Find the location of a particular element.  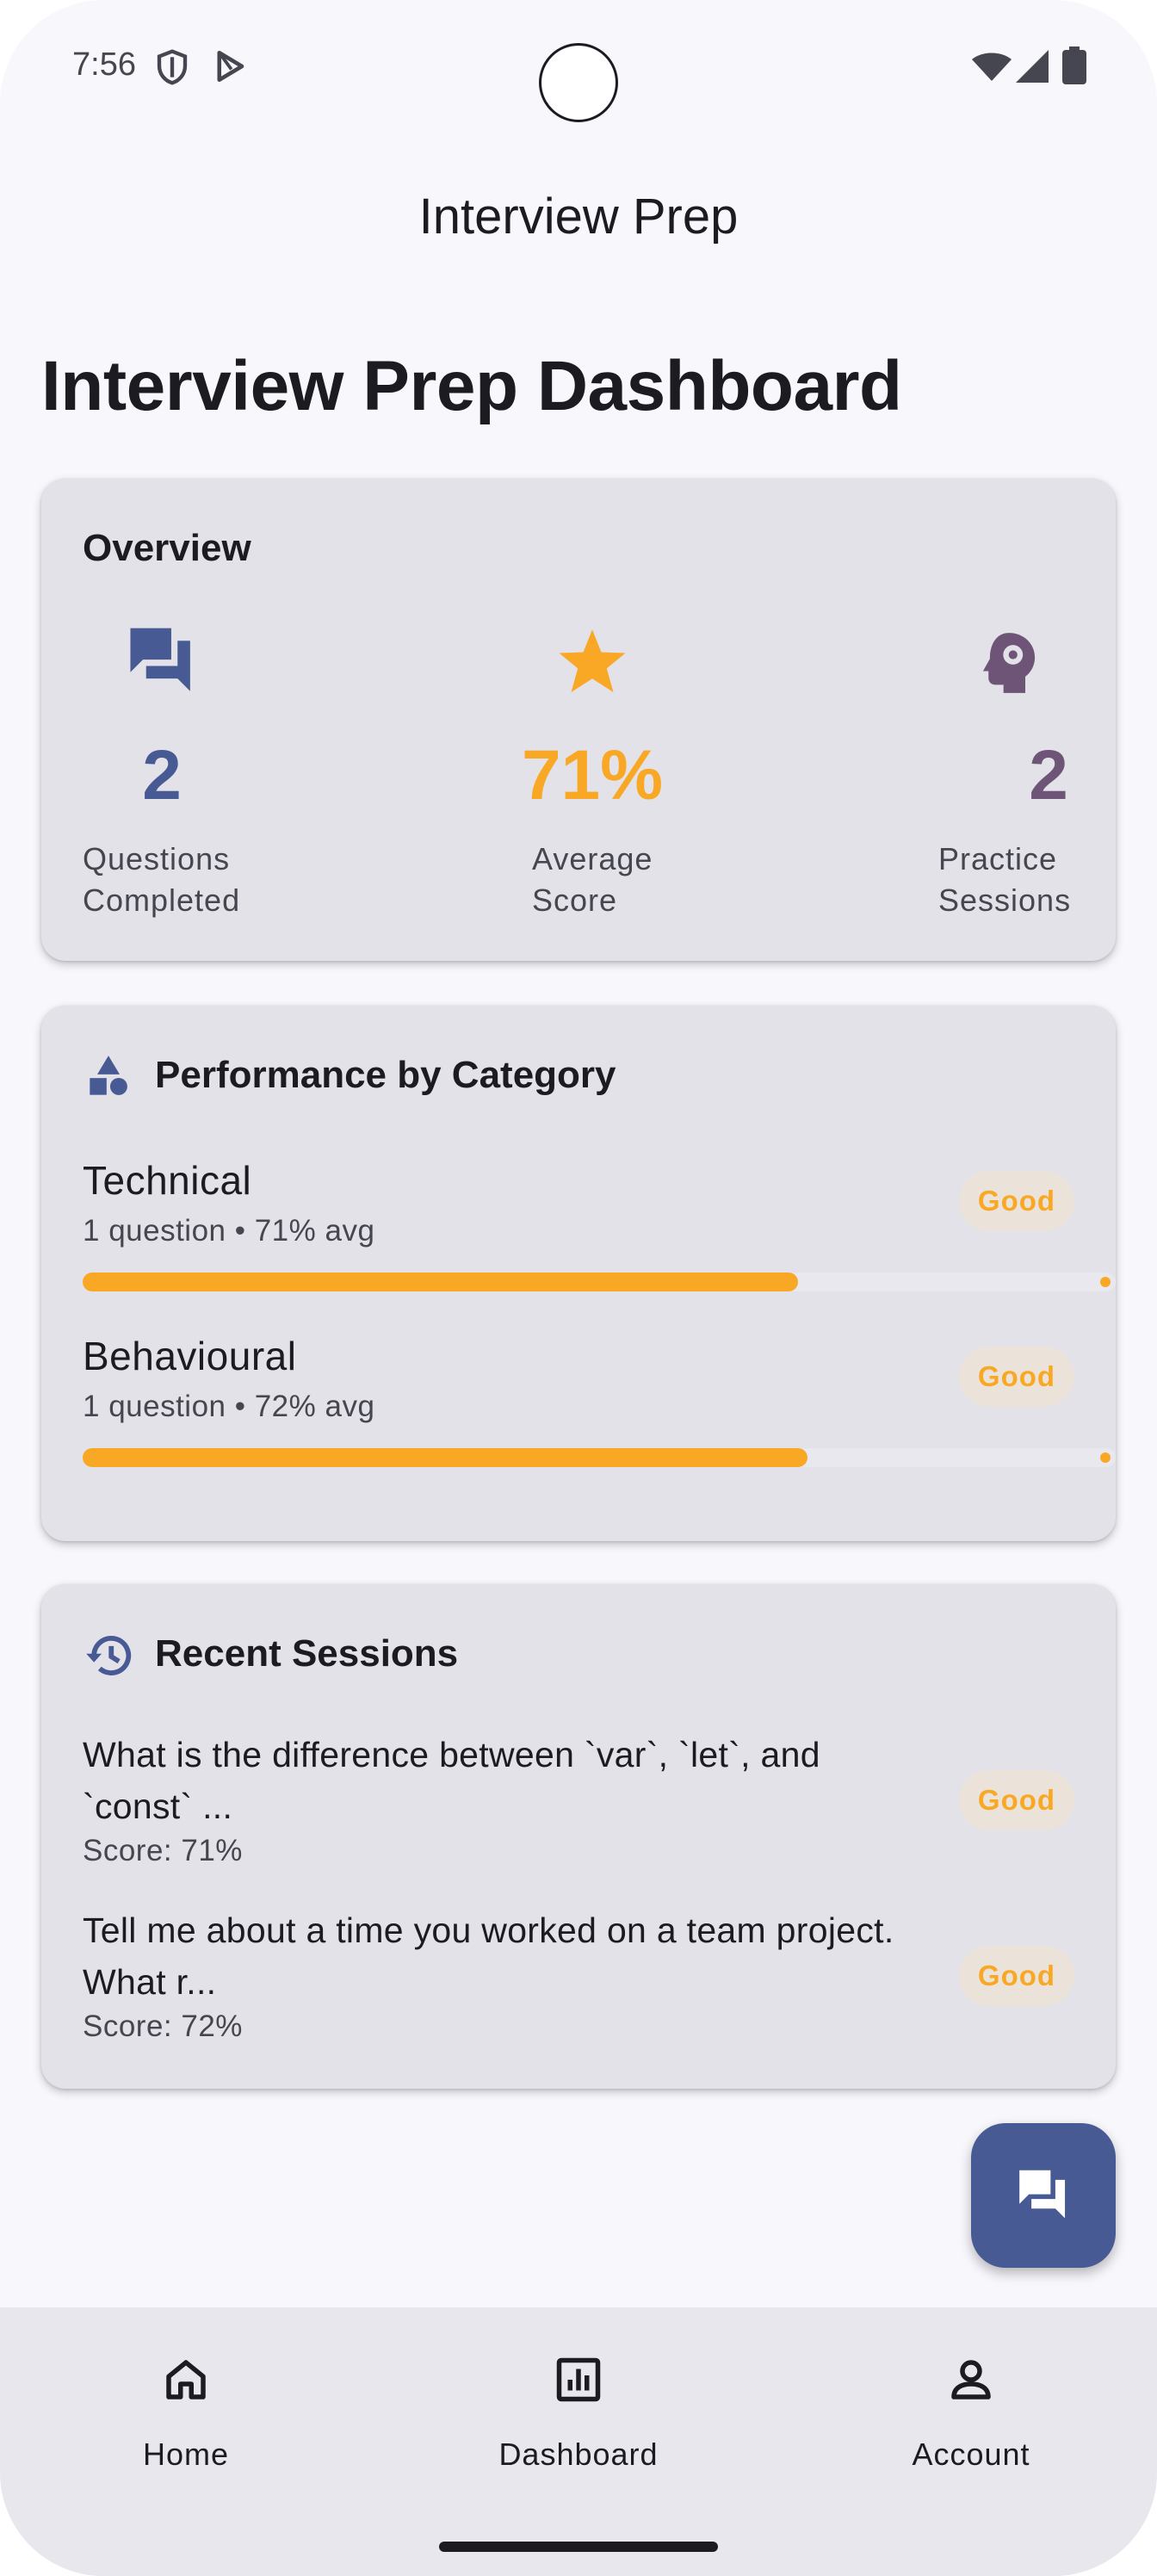

stat-label-line: Practice is located at coordinates (998, 859).